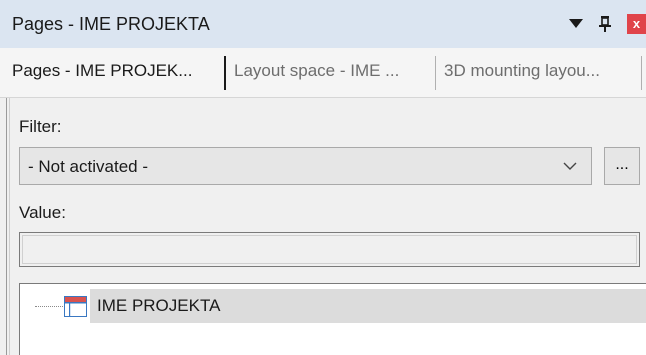  What do you see at coordinates (159, 305) in the screenshot?
I see `tree-item-label: IME PROJEKTA` at bounding box center [159, 305].